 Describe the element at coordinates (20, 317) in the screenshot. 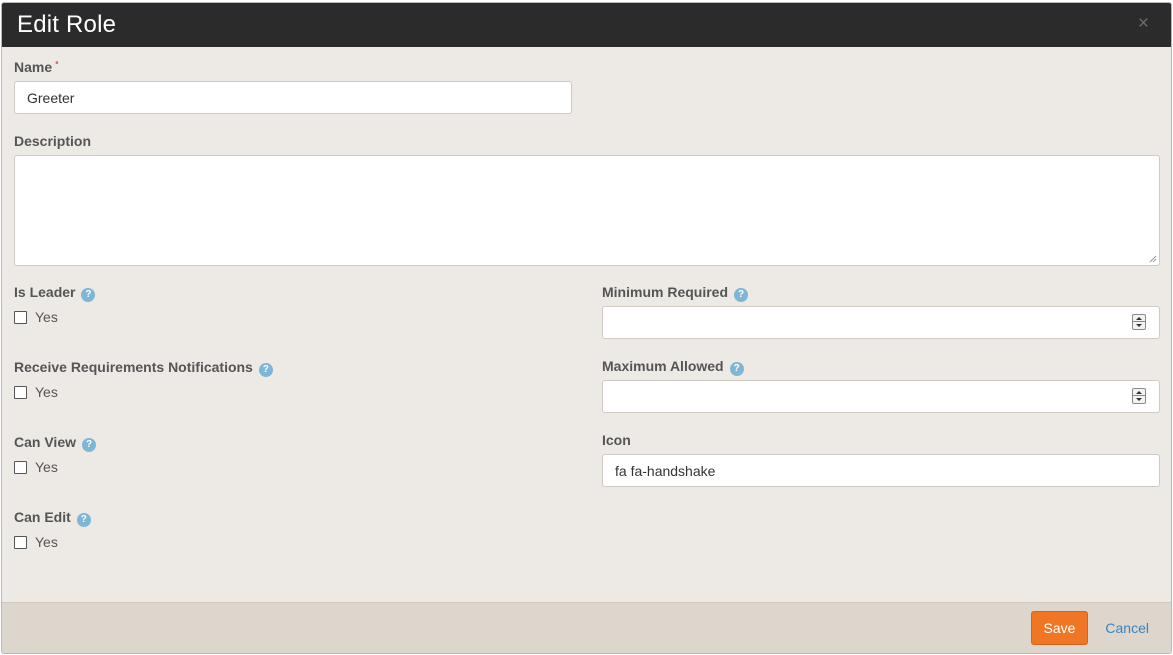

I see `is-leader-checkbox` at that location.